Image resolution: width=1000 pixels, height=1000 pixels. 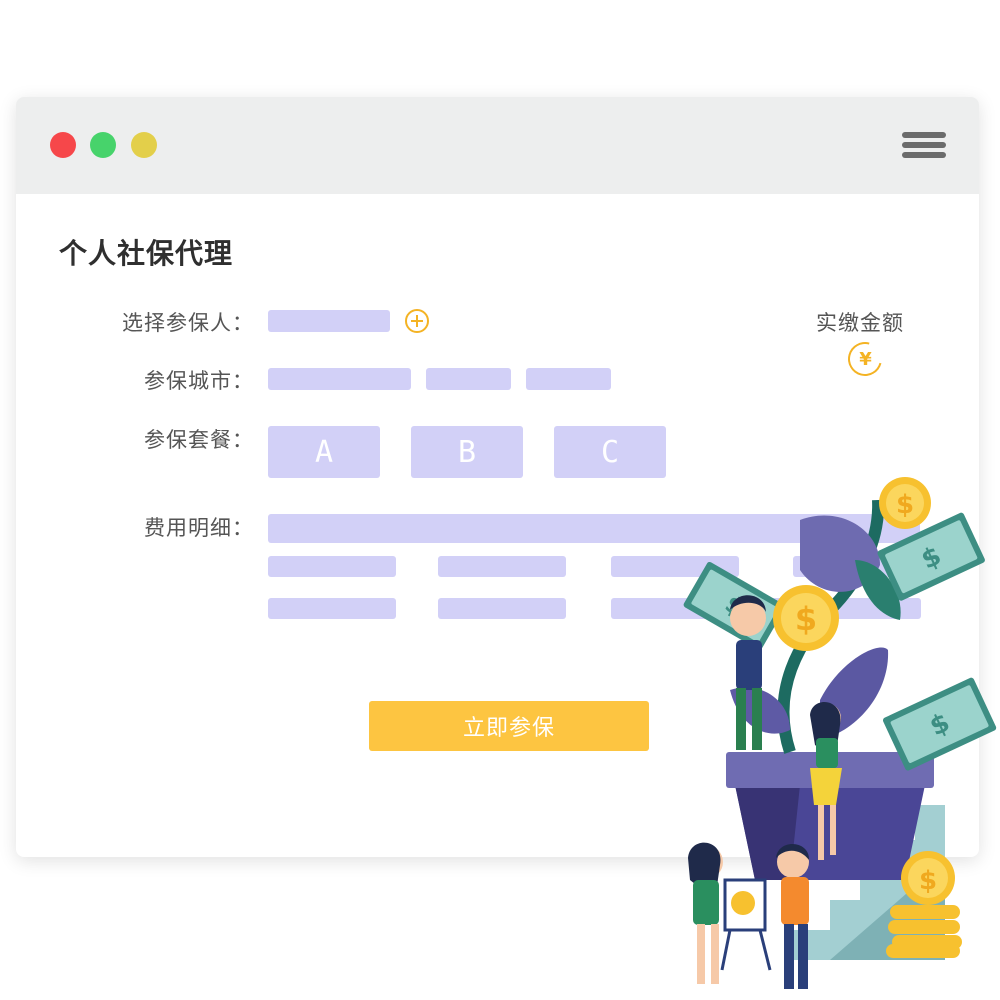 What do you see at coordinates (199, 381) in the screenshot?
I see `insured-city-label: 参保城市：` at bounding box center [199, 381].